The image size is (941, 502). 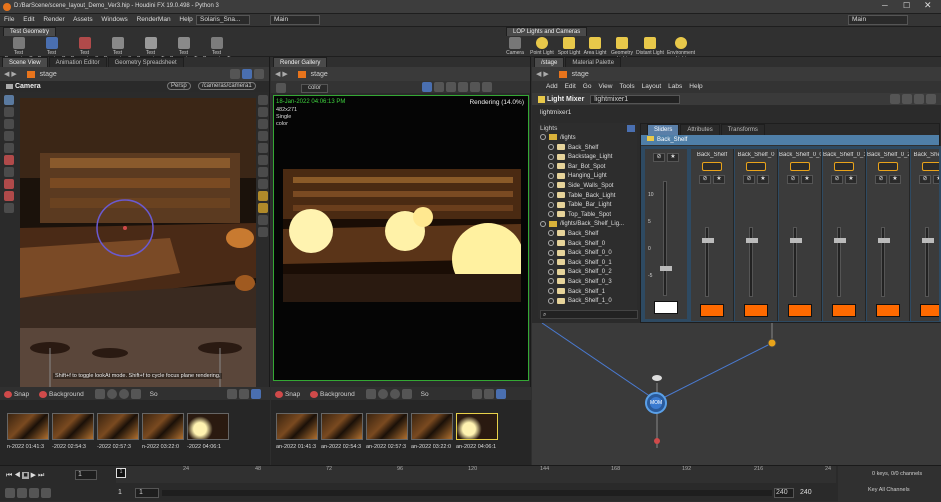 What do you see at coordinates (477, 426) in the screenshot?
I see `snapshot-thumb-selected` at bounding box center [477, 426].